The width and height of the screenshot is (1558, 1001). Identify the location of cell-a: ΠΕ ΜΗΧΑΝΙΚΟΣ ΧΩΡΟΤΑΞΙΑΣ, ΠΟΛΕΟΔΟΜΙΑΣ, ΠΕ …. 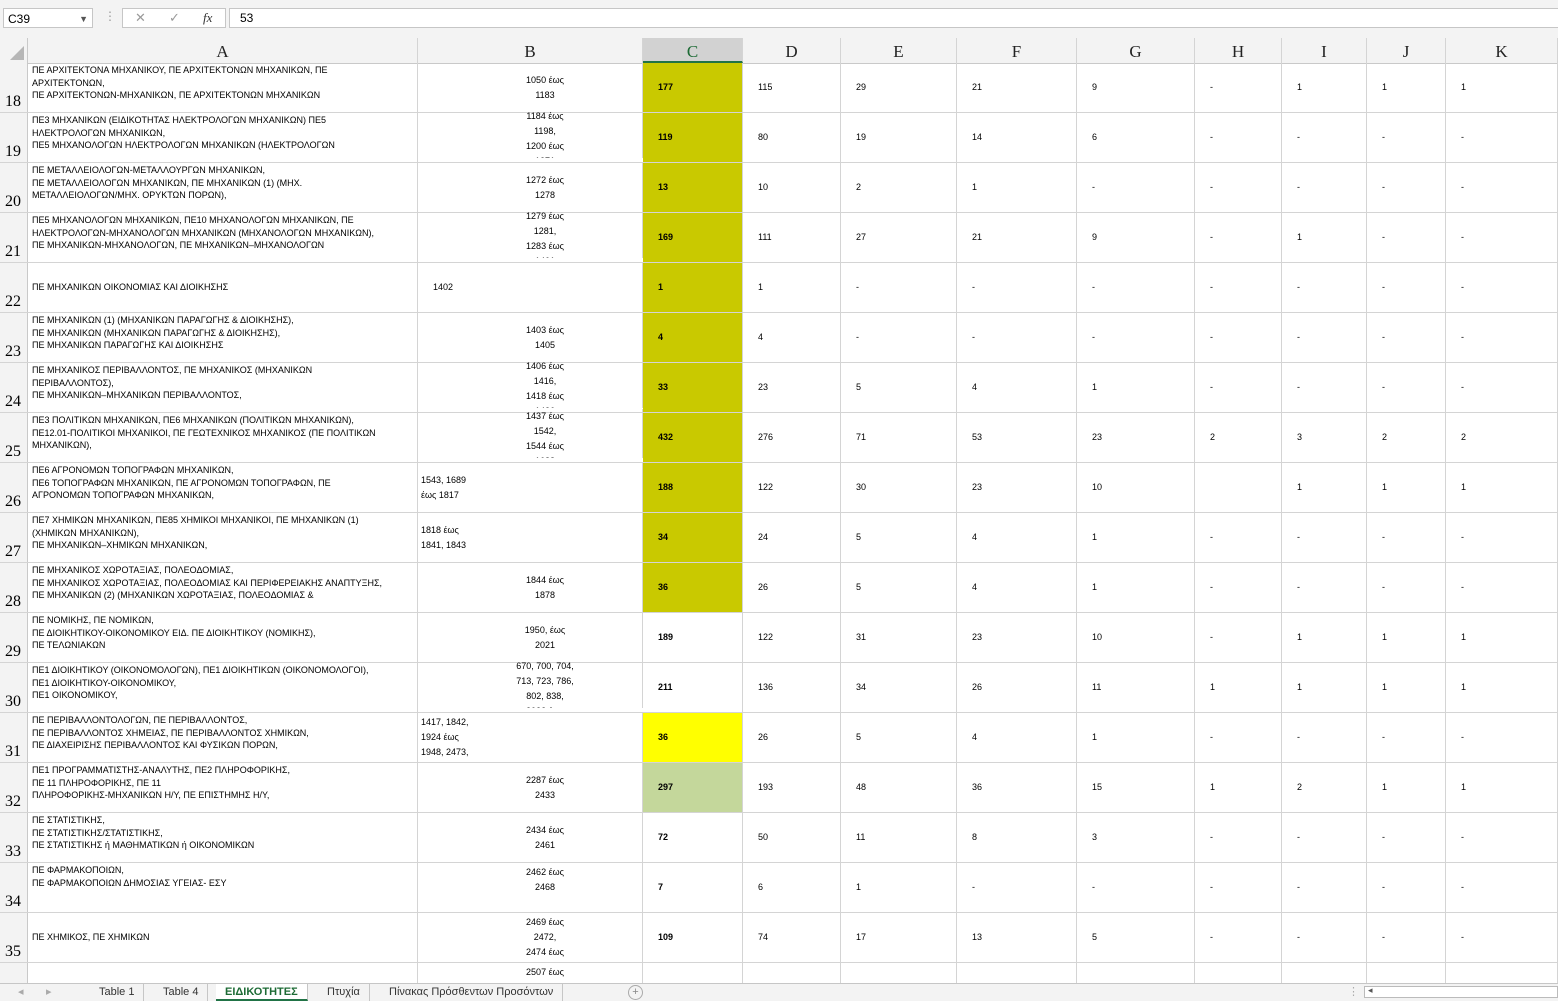
(223, 587).